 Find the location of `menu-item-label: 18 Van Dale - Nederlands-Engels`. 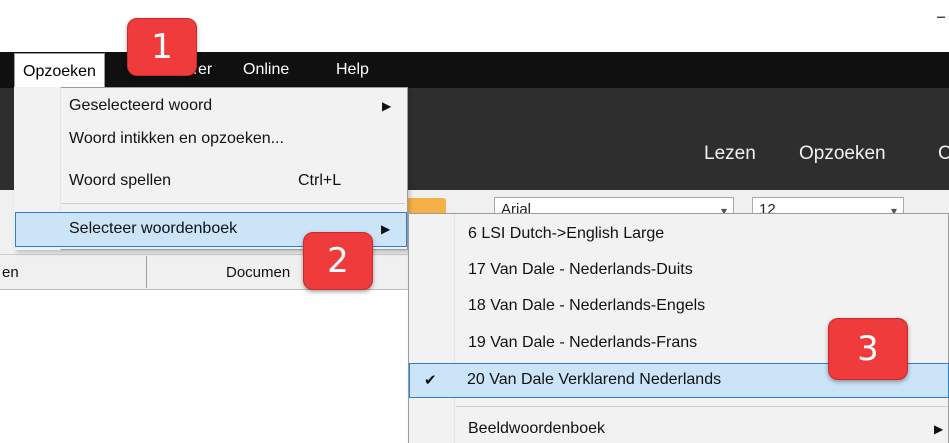

menu-item-label: 18 Van Dale - Nederlands-Engels is located at coordinates (587, 305).